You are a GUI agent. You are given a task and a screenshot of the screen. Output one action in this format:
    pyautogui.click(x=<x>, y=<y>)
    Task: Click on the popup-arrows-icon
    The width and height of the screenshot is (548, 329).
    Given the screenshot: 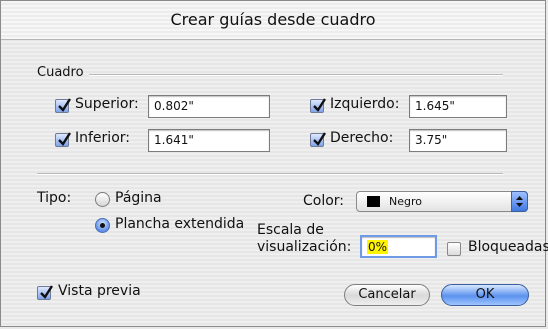 What is the action you would take?
    pyautogui.click(x=519, y=201)
    